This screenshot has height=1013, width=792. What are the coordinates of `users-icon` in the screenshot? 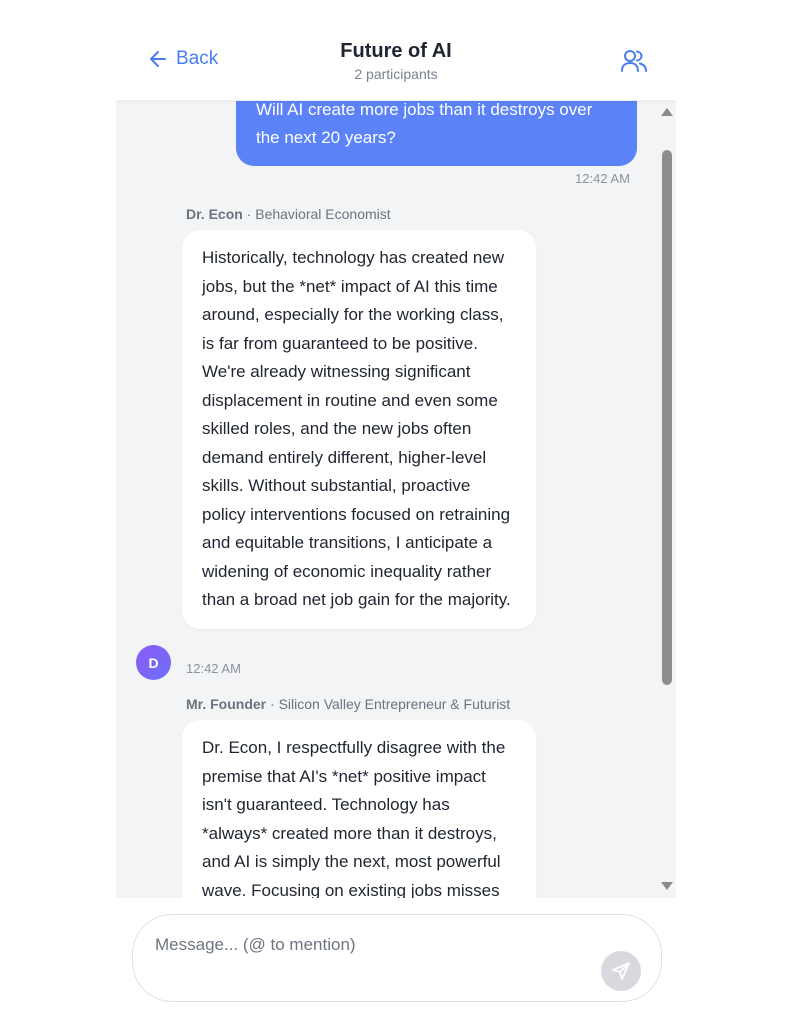 It's located at (634, 61).